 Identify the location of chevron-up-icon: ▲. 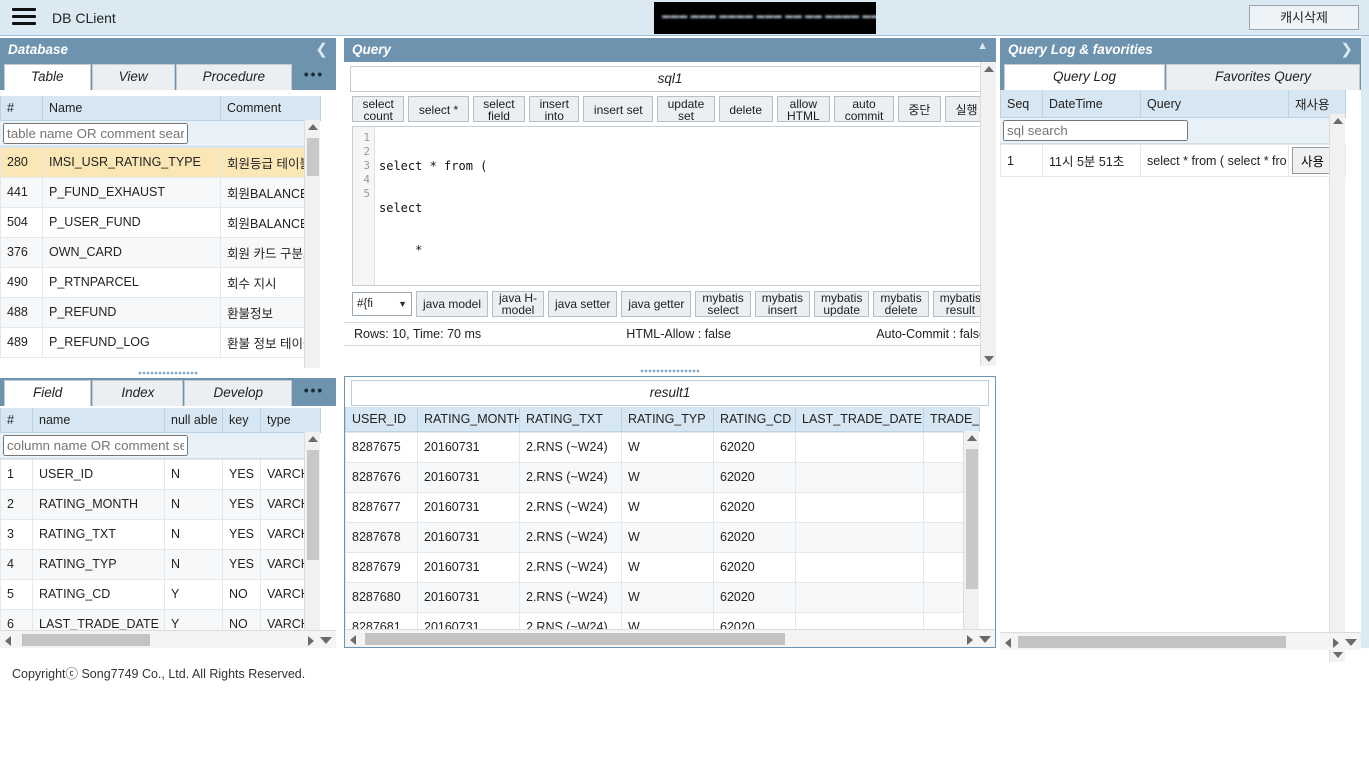
(982, 46).